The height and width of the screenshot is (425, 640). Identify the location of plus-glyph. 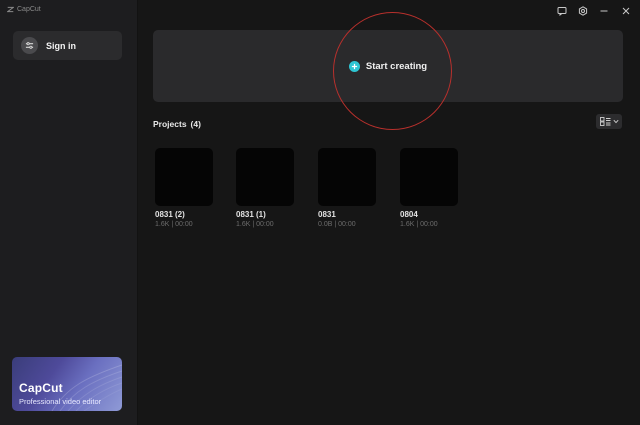
(354, 66).